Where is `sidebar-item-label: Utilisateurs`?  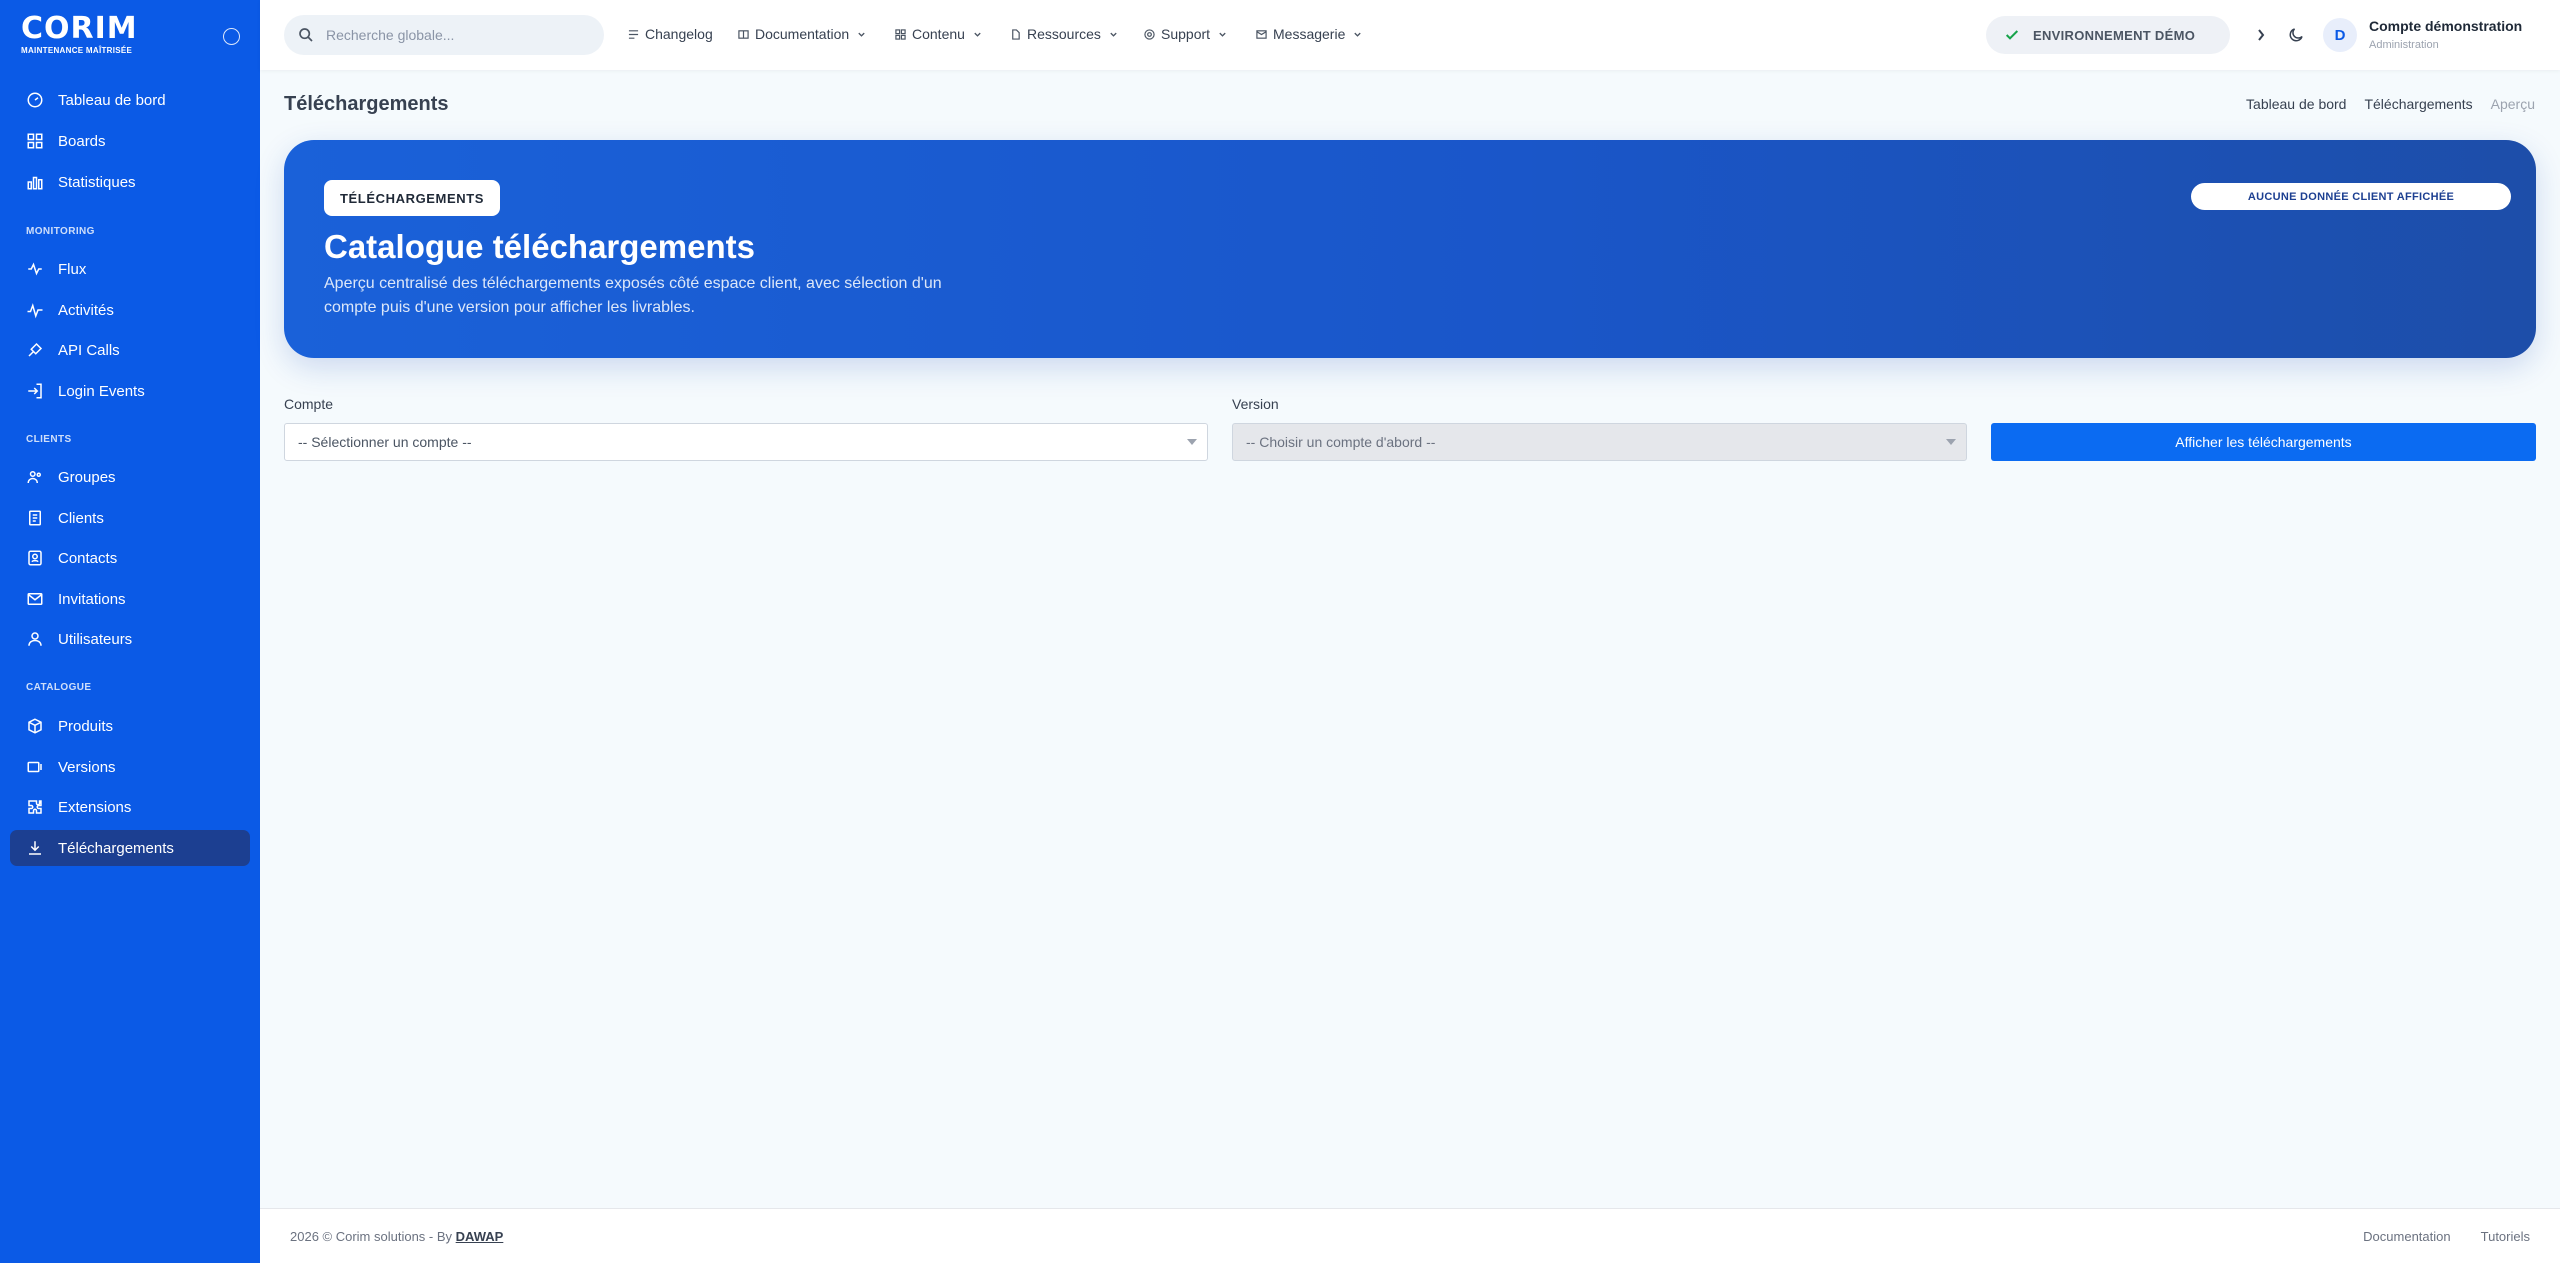 sidebar-item-label: Utilisateurs is located at coordinates (95, 639).